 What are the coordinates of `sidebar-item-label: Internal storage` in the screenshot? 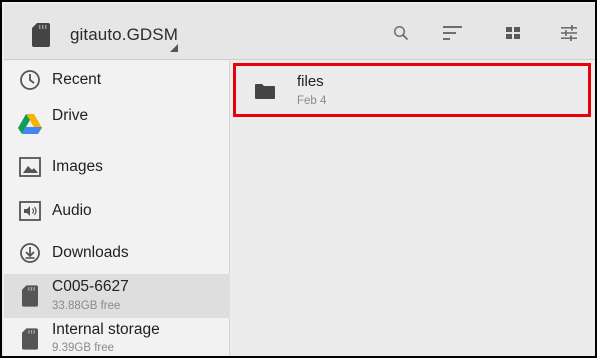 It's located at (106, 329).